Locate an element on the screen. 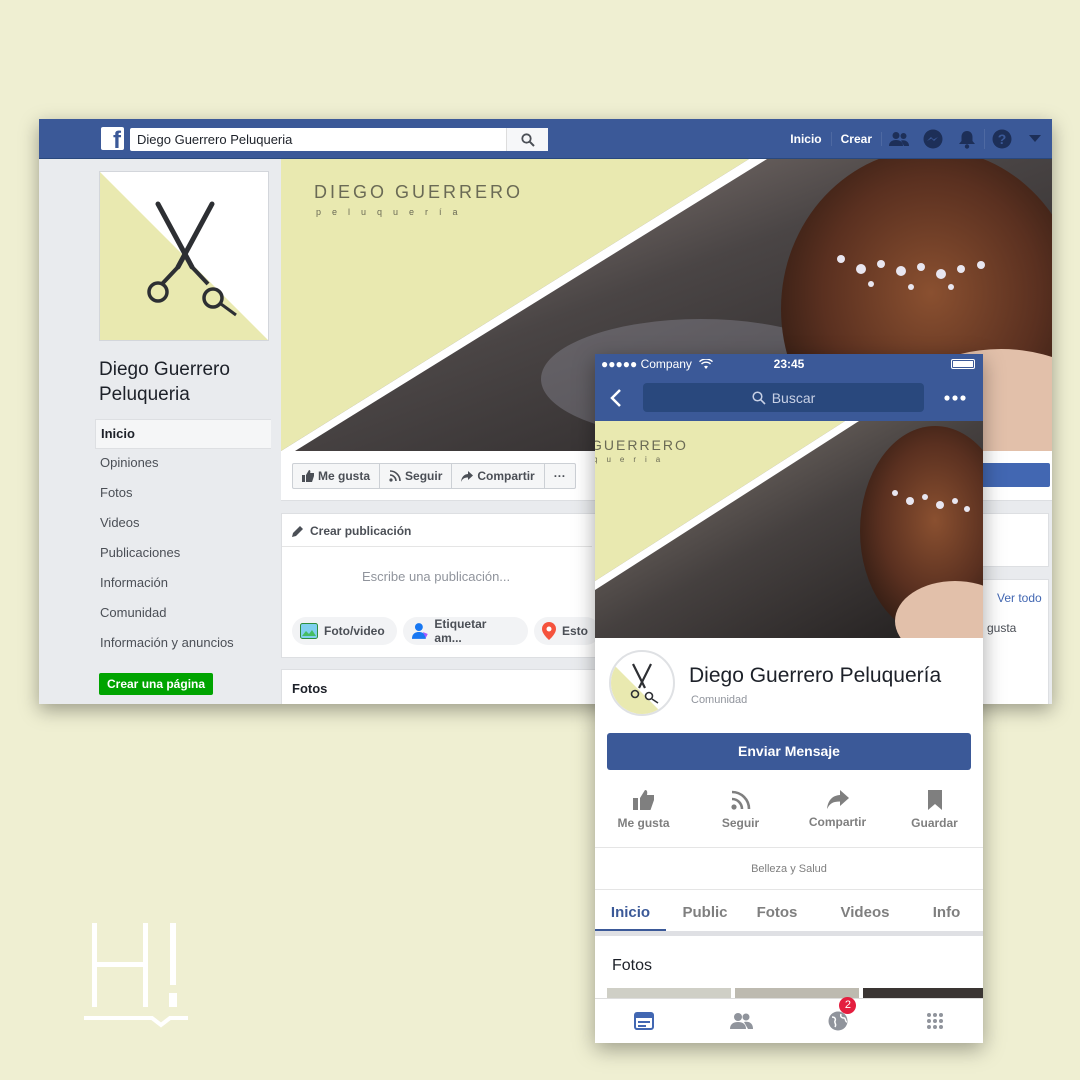  mobile-tabs: Inicio Public Fotos Videos Info is located at coordinates (789, 913).